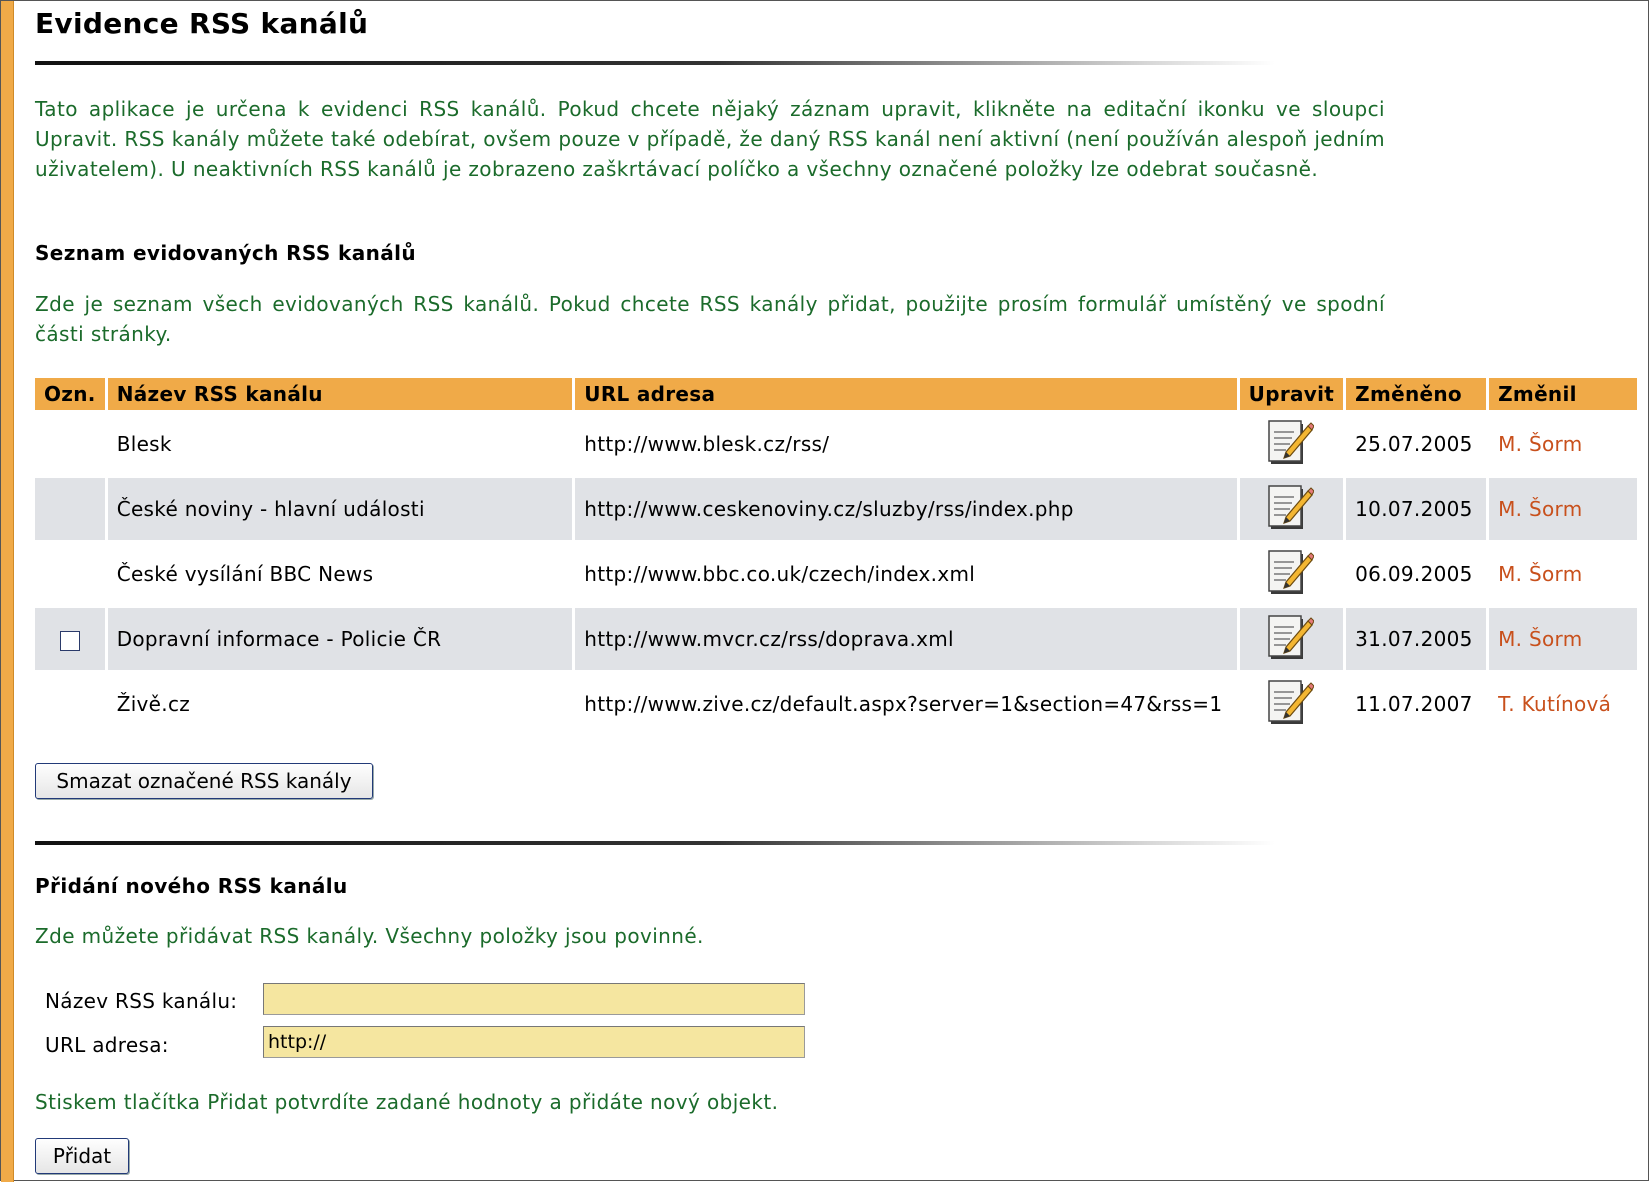  What do you see at coordinates (655, 843) in the screenshot?
I see `section-divider` at bounding box center [655, 843].